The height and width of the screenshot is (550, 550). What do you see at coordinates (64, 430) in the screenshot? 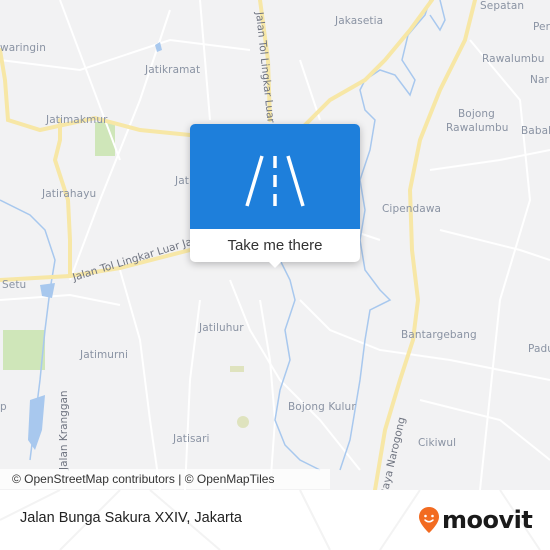
I see `road-label: Jalan Kranggan` at bounding box center [64, 430].